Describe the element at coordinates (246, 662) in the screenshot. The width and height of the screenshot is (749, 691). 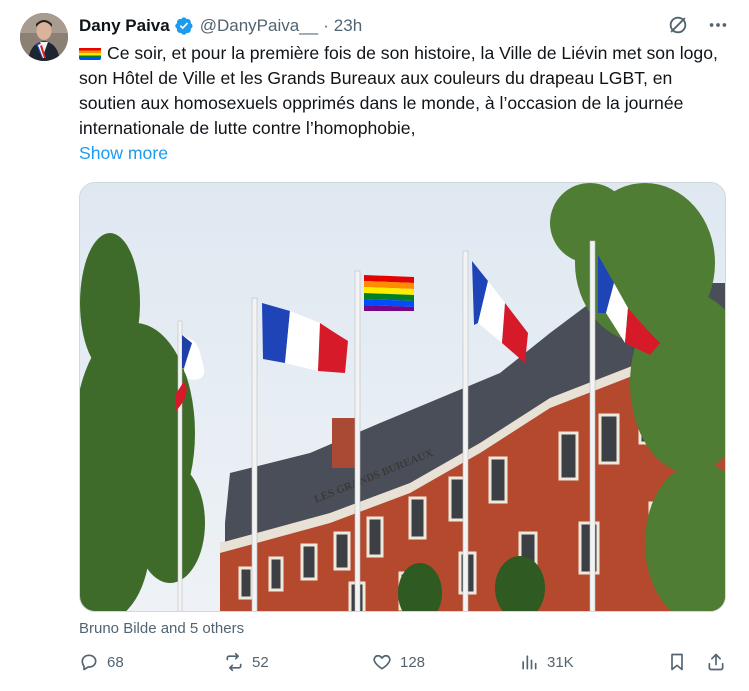
I see `repost-button: 52` at that location.